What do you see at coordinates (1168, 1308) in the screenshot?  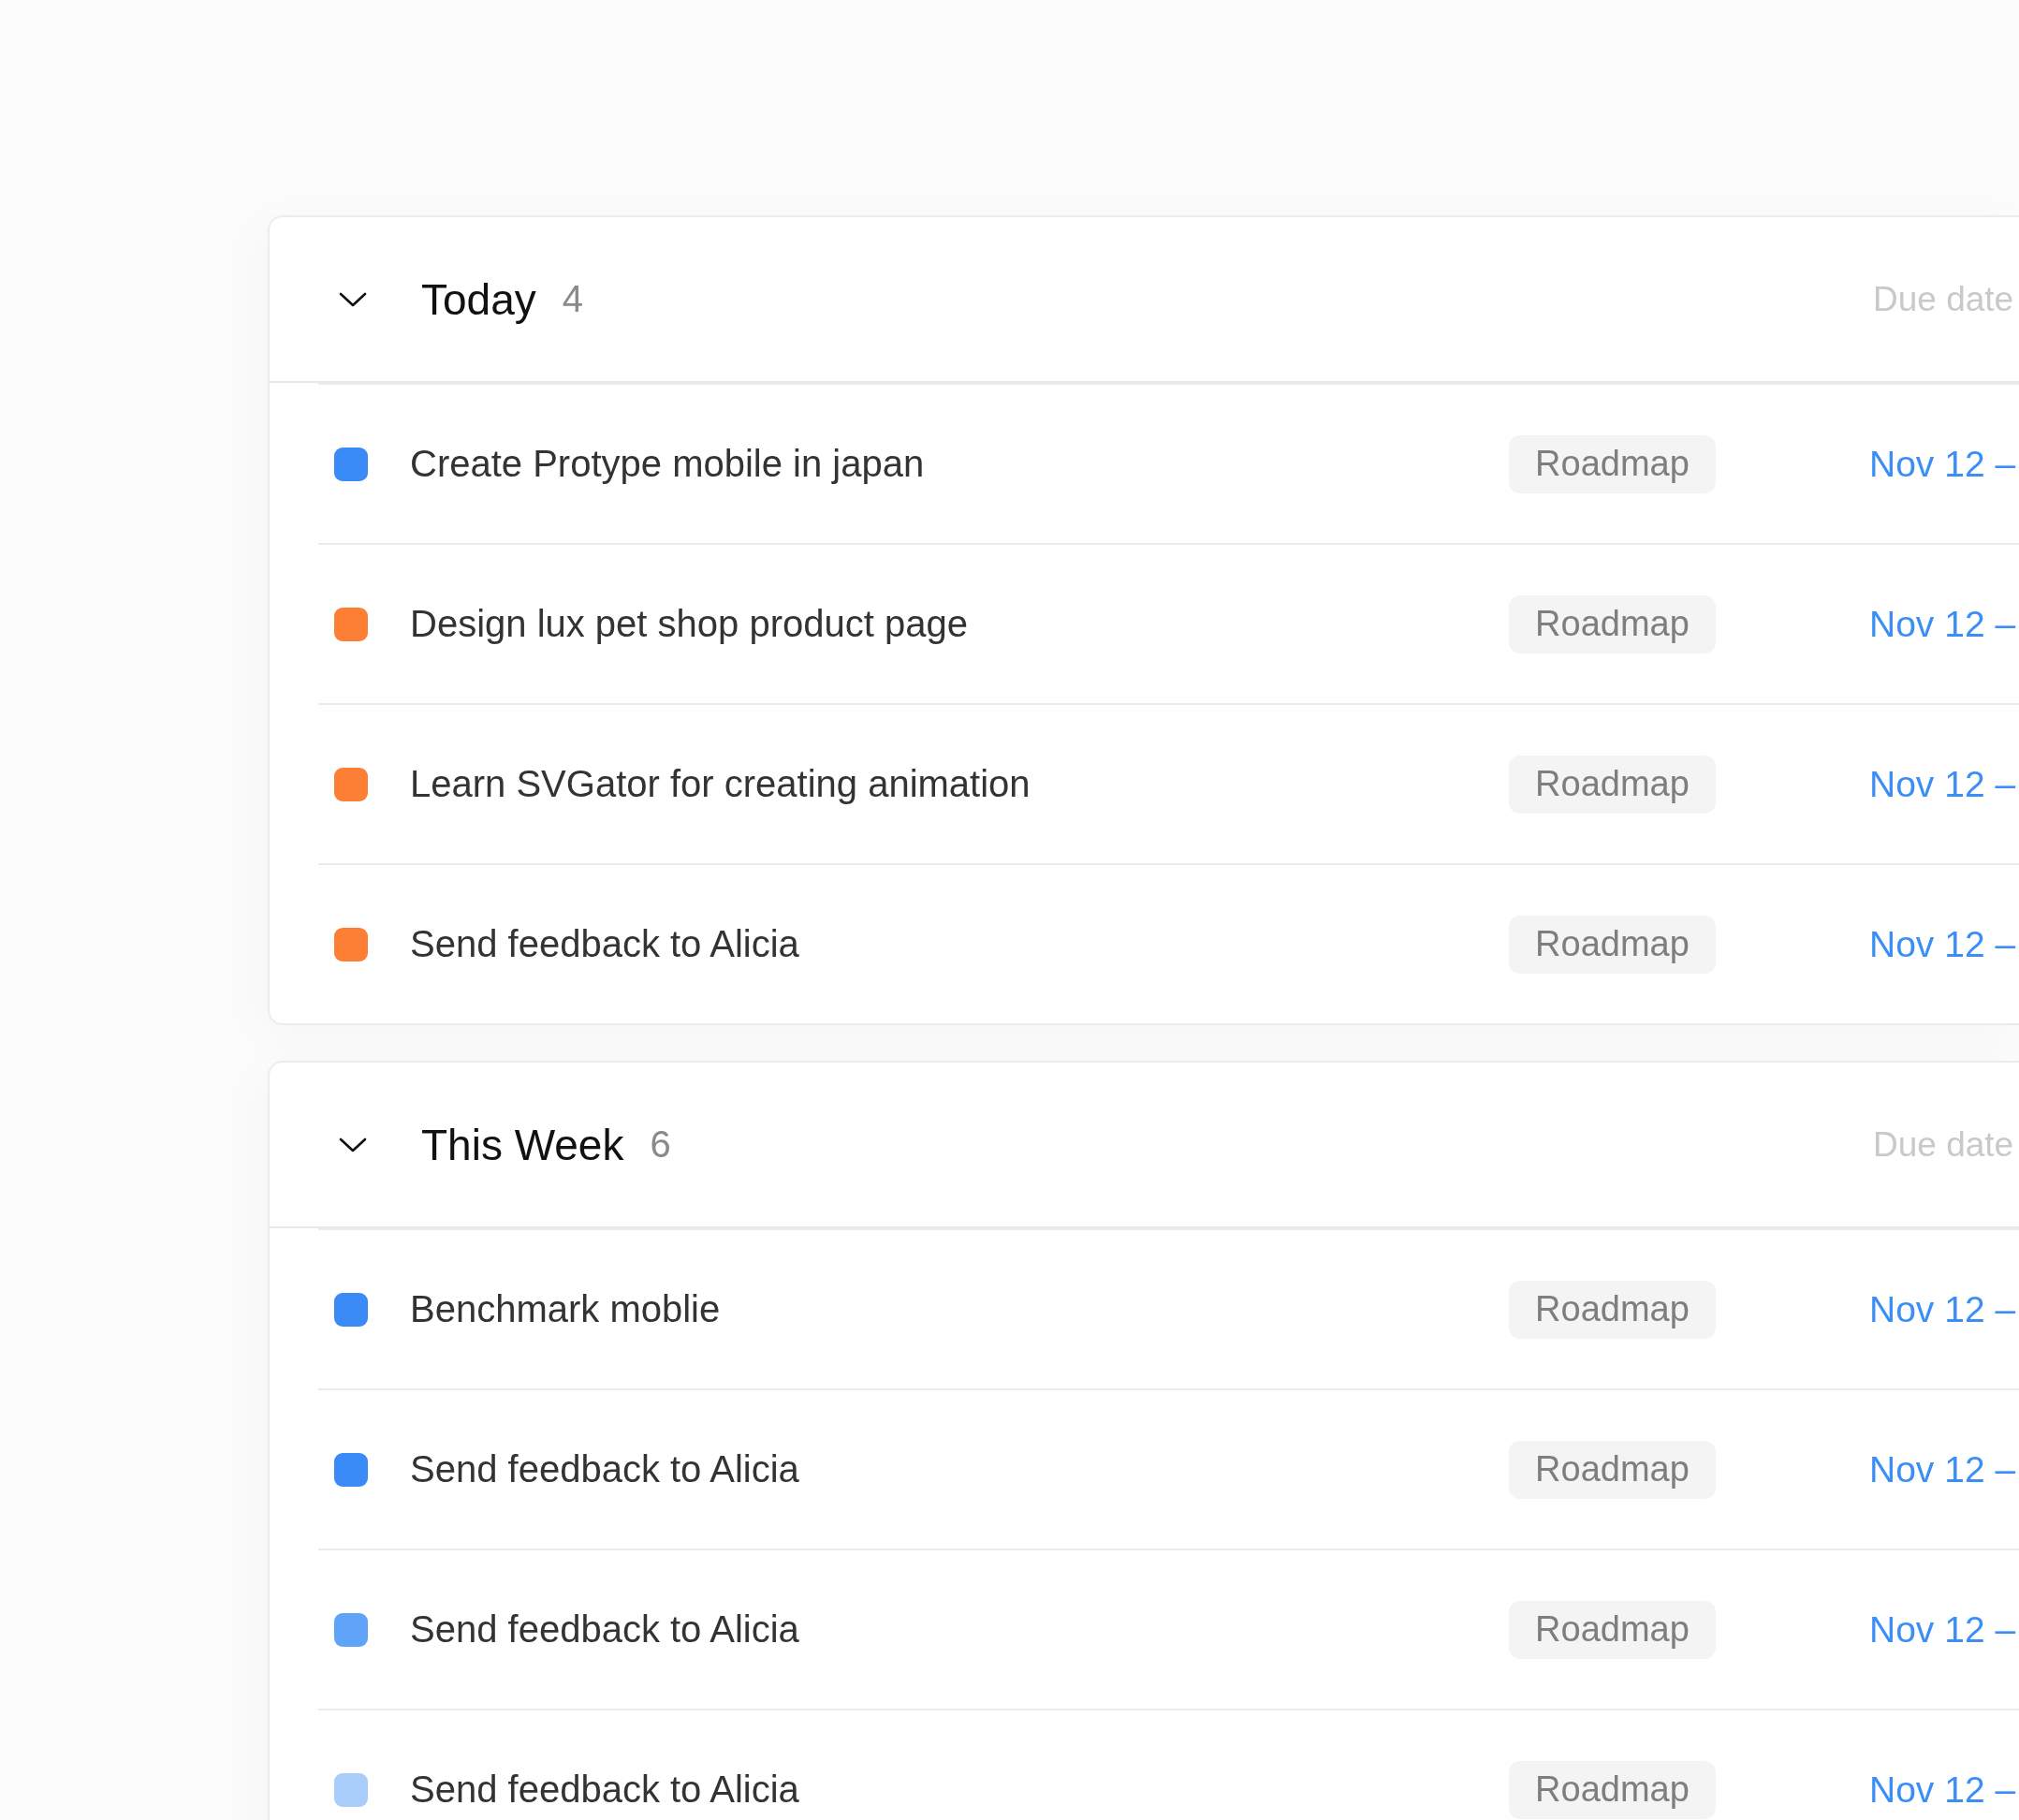 I see `task-row: Benchmark moblie Roadmap Nov 12 –` at bounding box center [1168, 1308].